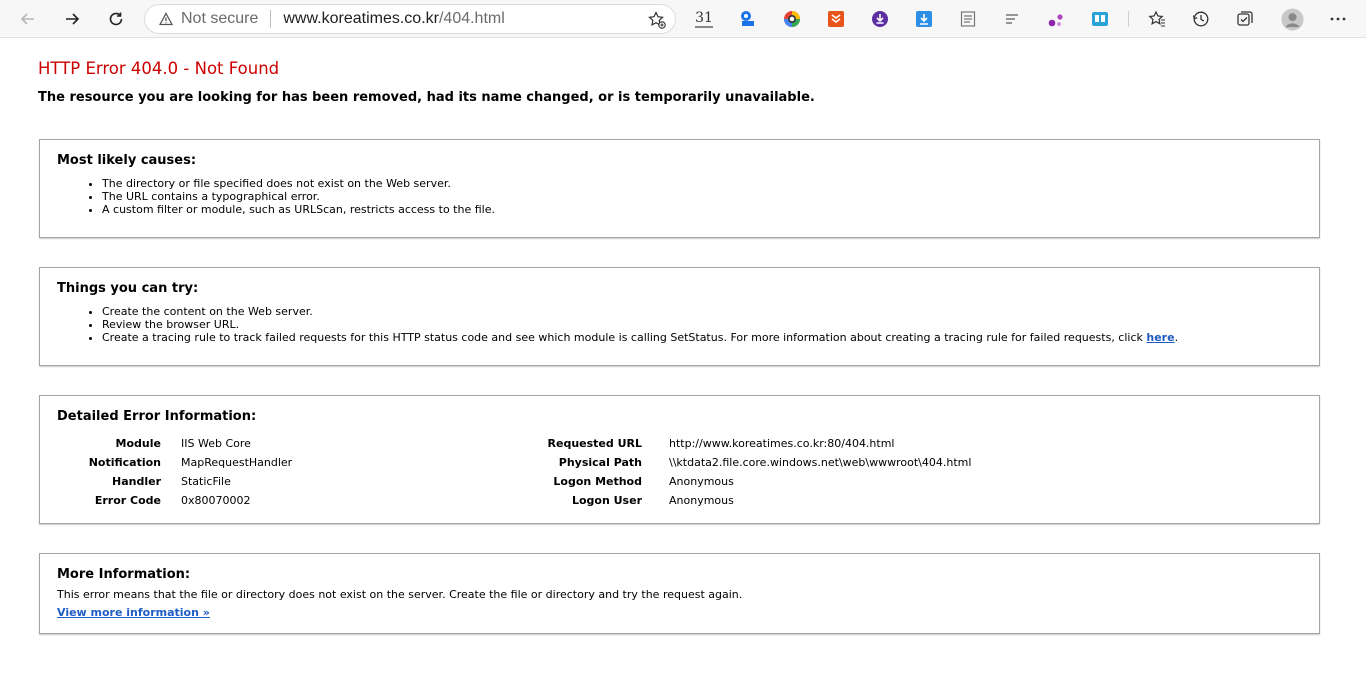 The height and width of the screenshot is (674, 1366). I want to click on error-code-value: 0x80070002, so click(216, 500).